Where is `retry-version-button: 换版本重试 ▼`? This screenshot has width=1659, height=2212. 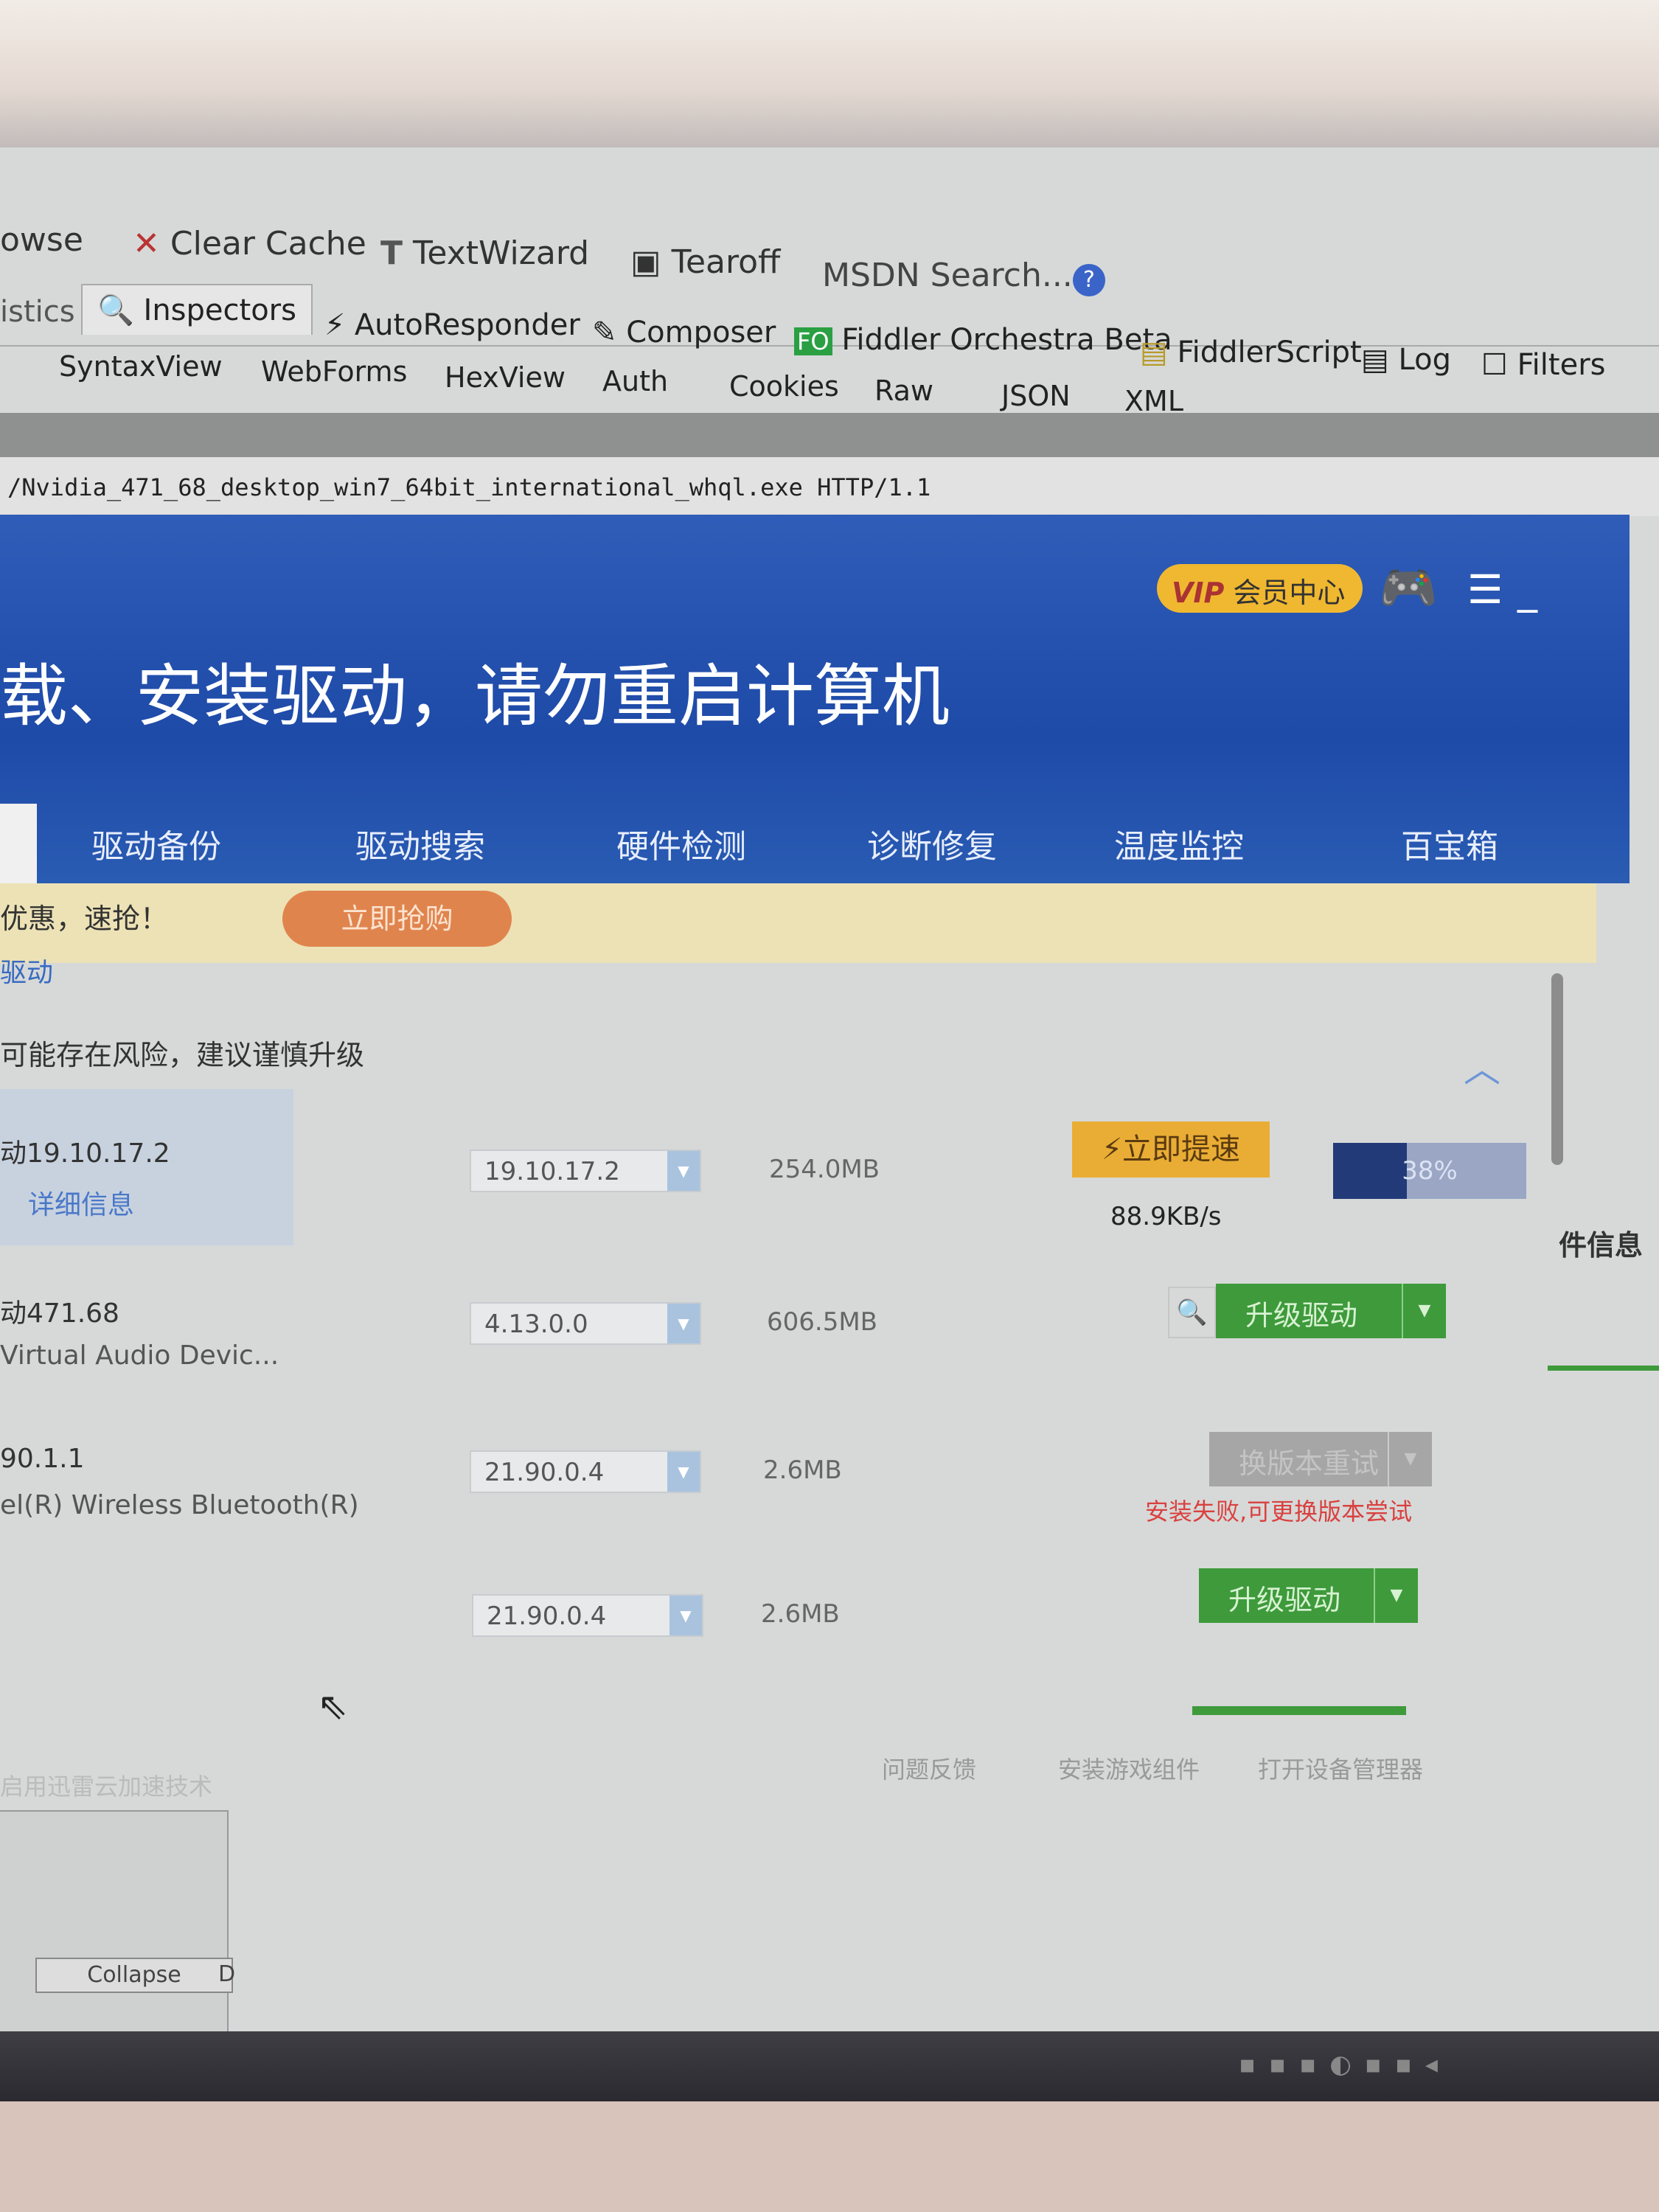 retry-version-button: 换版本重试 ▼ is located at coordinates (1320, 1459).